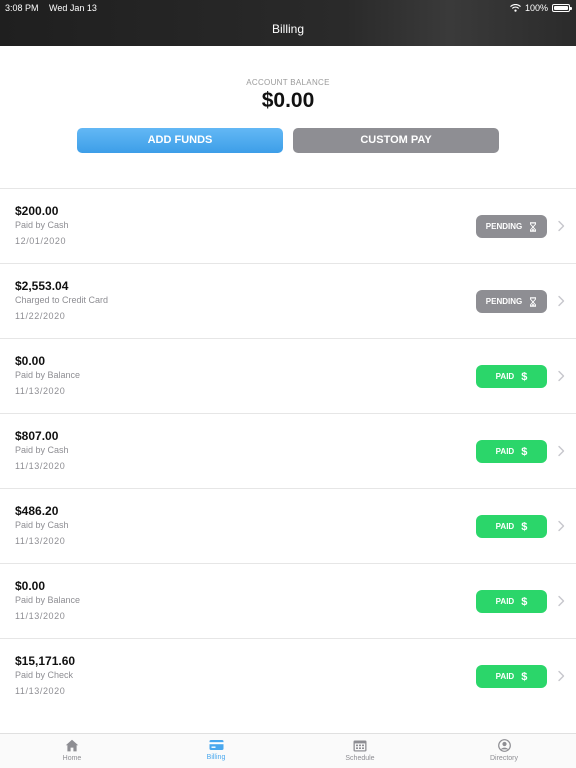 This screenshot has width=576, height=768. I want to click on tab-schedule: Schedule, so click(360, 750).